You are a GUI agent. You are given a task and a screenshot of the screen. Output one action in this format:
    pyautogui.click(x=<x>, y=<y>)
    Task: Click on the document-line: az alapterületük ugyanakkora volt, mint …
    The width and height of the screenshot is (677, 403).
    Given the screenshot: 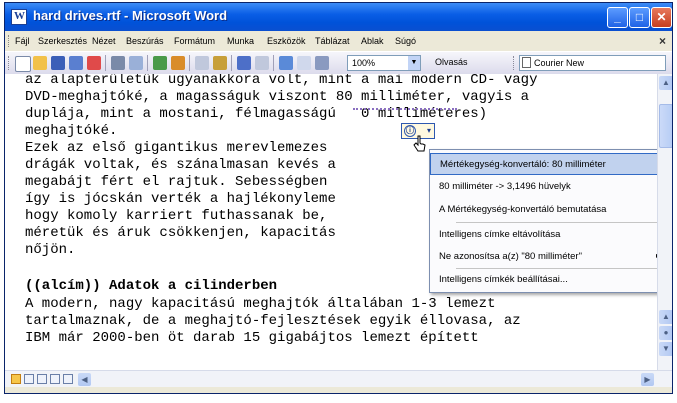 What is the action you would take?
    pyautogui.click(x=281, y=81)
    